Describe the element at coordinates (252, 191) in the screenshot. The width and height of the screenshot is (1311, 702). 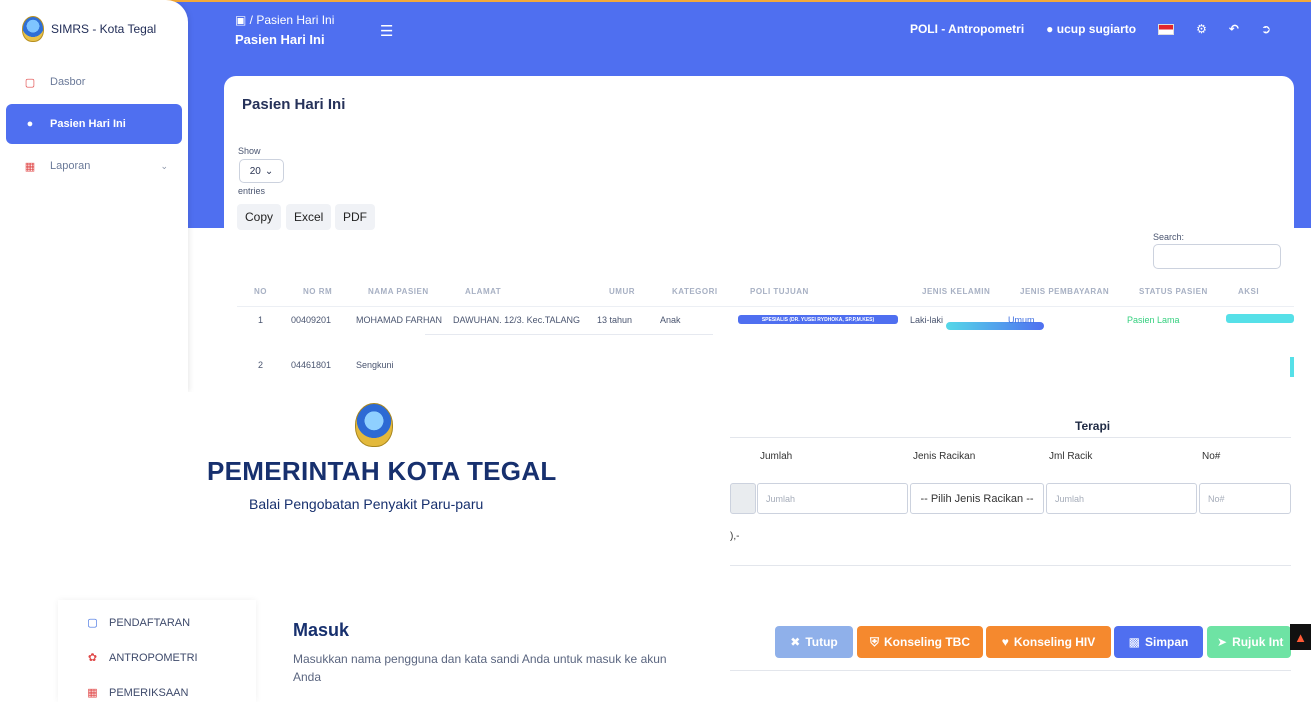
I see `entries-label: entries` at that location.